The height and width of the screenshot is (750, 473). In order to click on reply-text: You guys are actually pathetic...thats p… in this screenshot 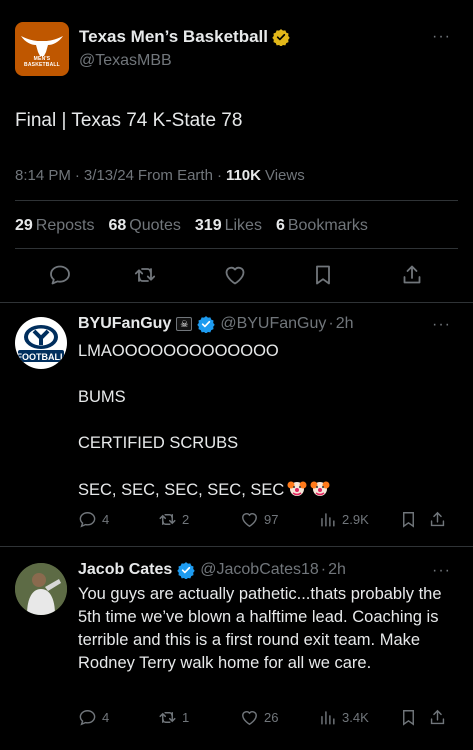, I will do `click(260, 628)`.